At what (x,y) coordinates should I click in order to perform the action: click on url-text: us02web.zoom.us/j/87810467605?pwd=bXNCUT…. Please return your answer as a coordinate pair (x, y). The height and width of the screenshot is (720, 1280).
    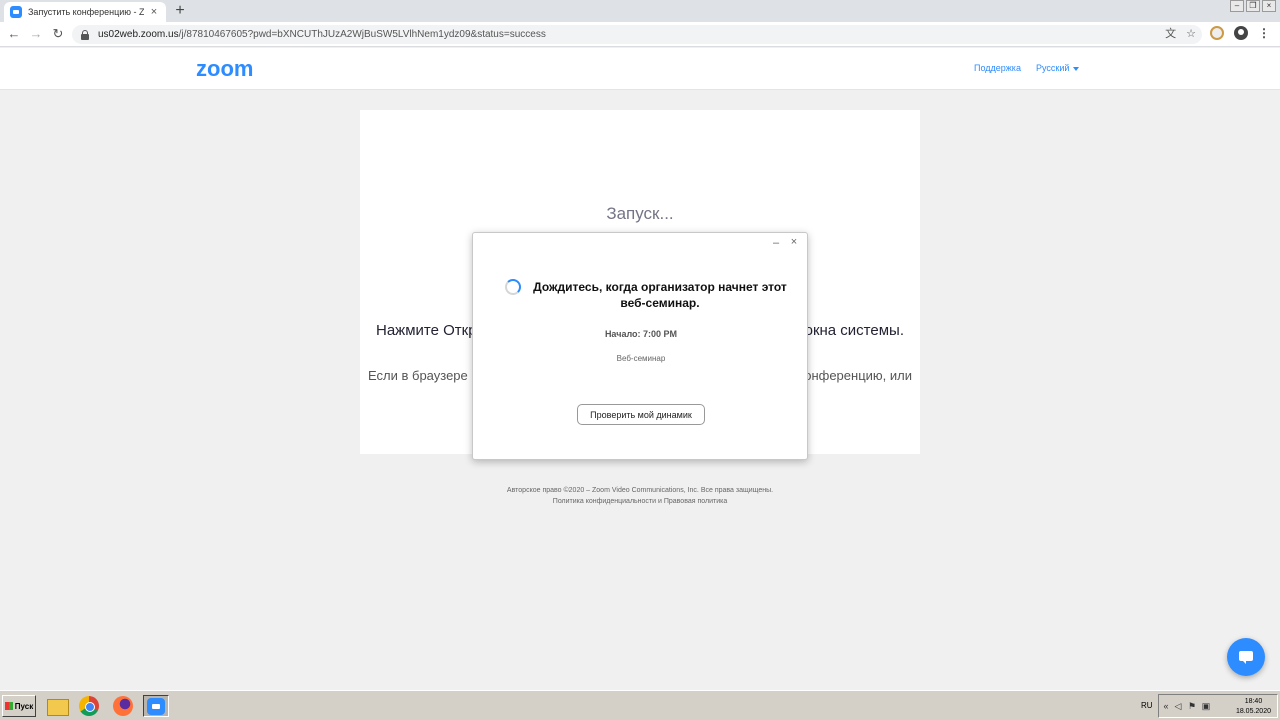
    Looking at the image, I should click on (322, 34).